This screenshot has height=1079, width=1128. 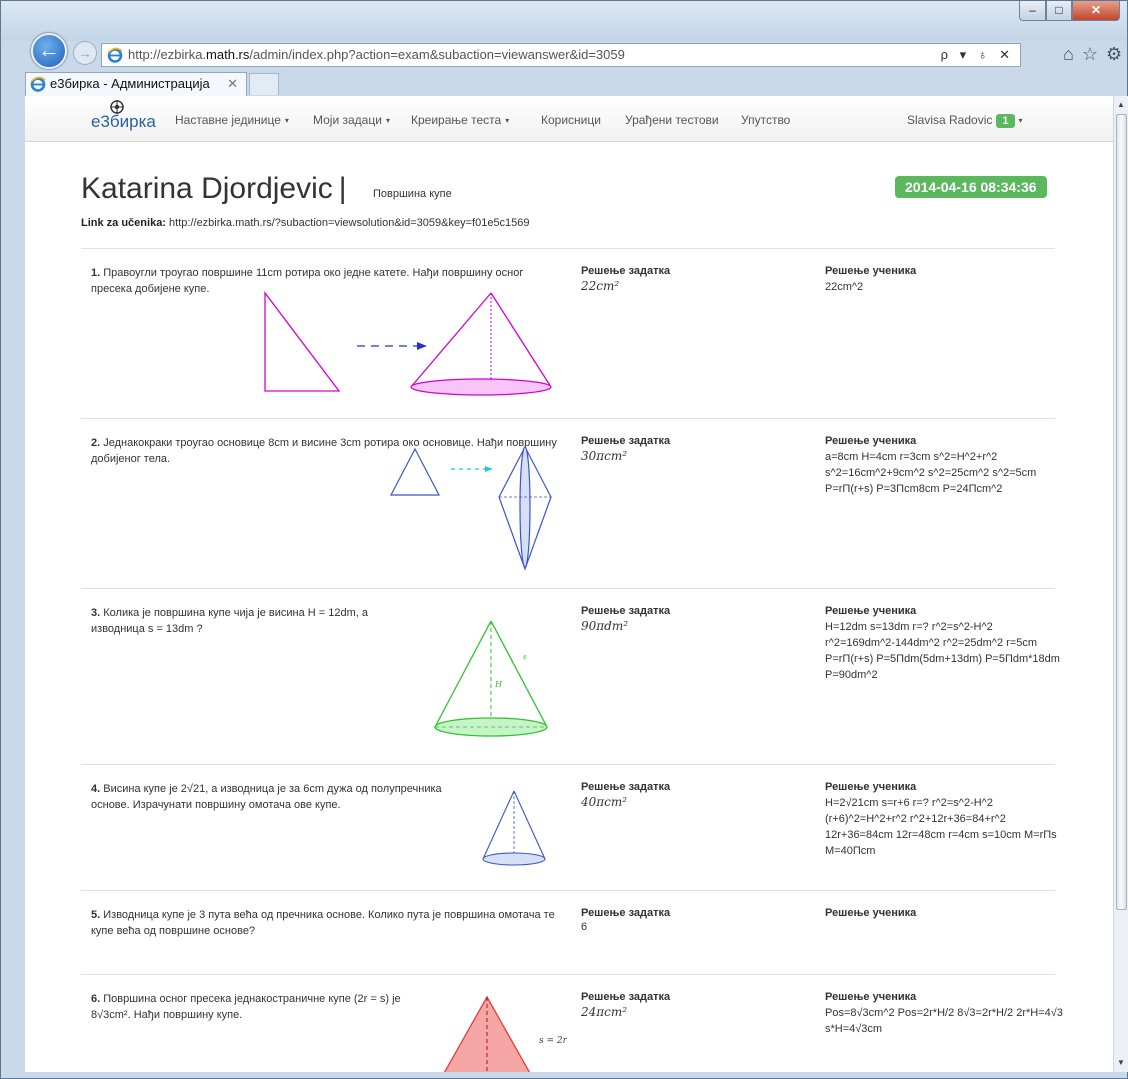 I want to click on nav-units-label: Наставне јединице, so click(x=228, y=120).